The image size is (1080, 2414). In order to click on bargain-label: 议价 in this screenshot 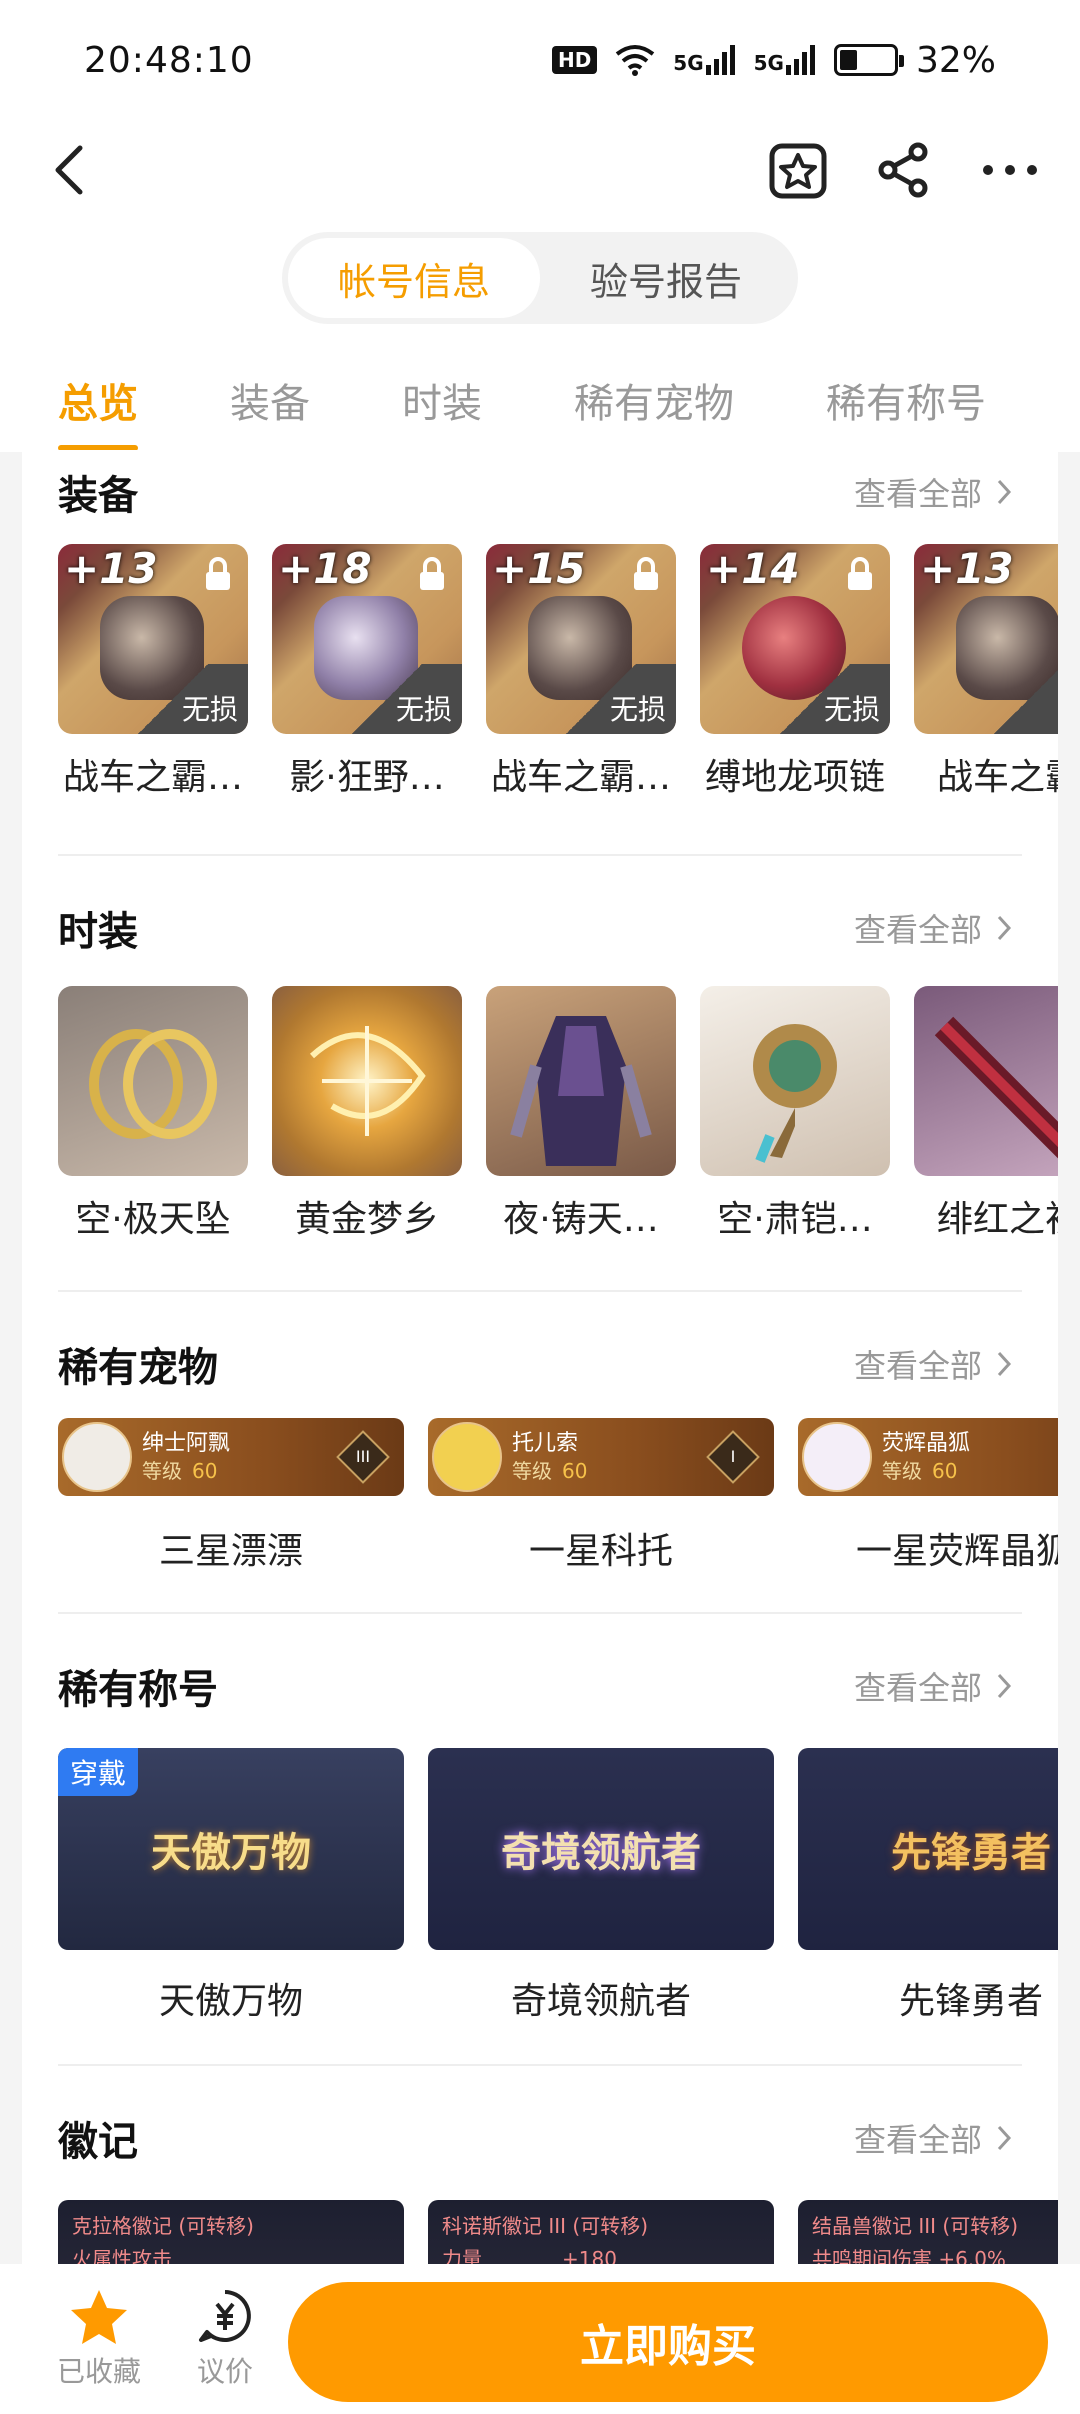, I will do `click(224, 2371)`.